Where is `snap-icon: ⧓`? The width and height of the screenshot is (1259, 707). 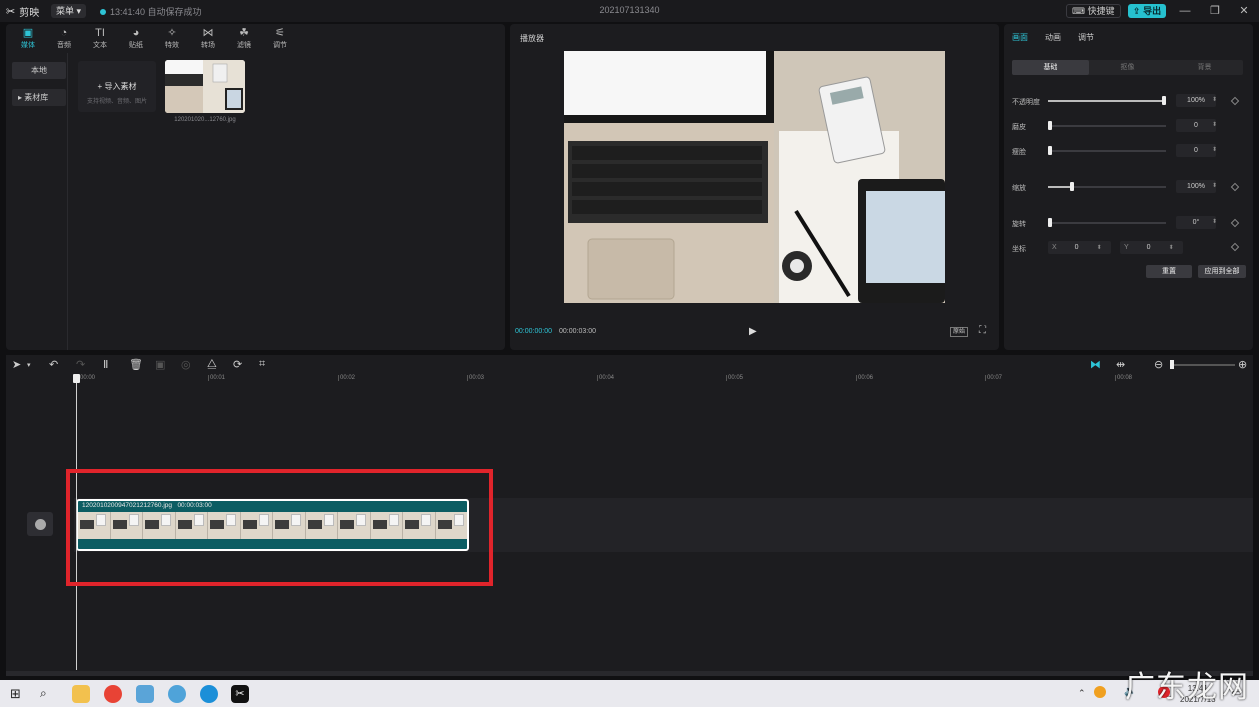 snap-icon: ⧓ is located at coordinates (1095, 364).